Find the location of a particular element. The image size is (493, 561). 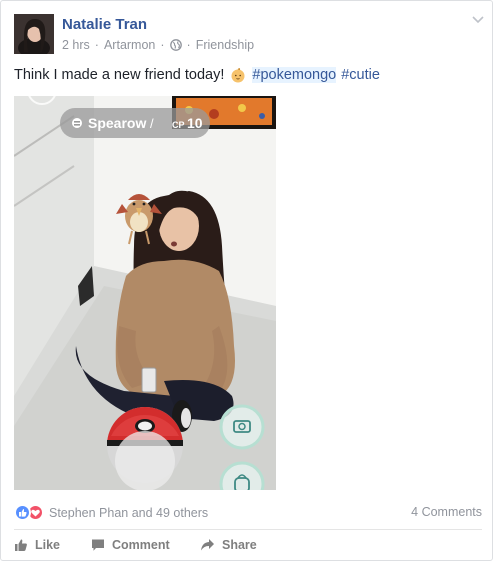

pokemon-name: Spearow is located at coordinates (117, 123).